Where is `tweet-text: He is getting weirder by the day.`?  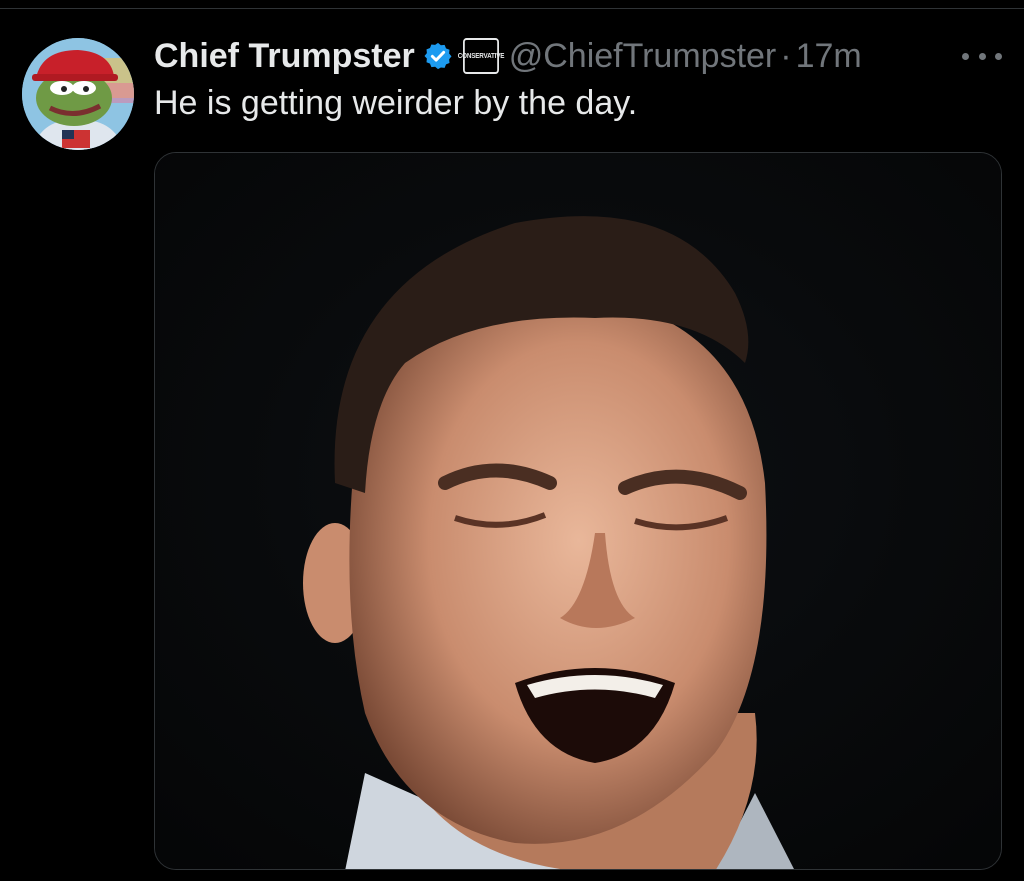 tweet-text: He is getting weirder by the day. is located at coordinates (396, 103).